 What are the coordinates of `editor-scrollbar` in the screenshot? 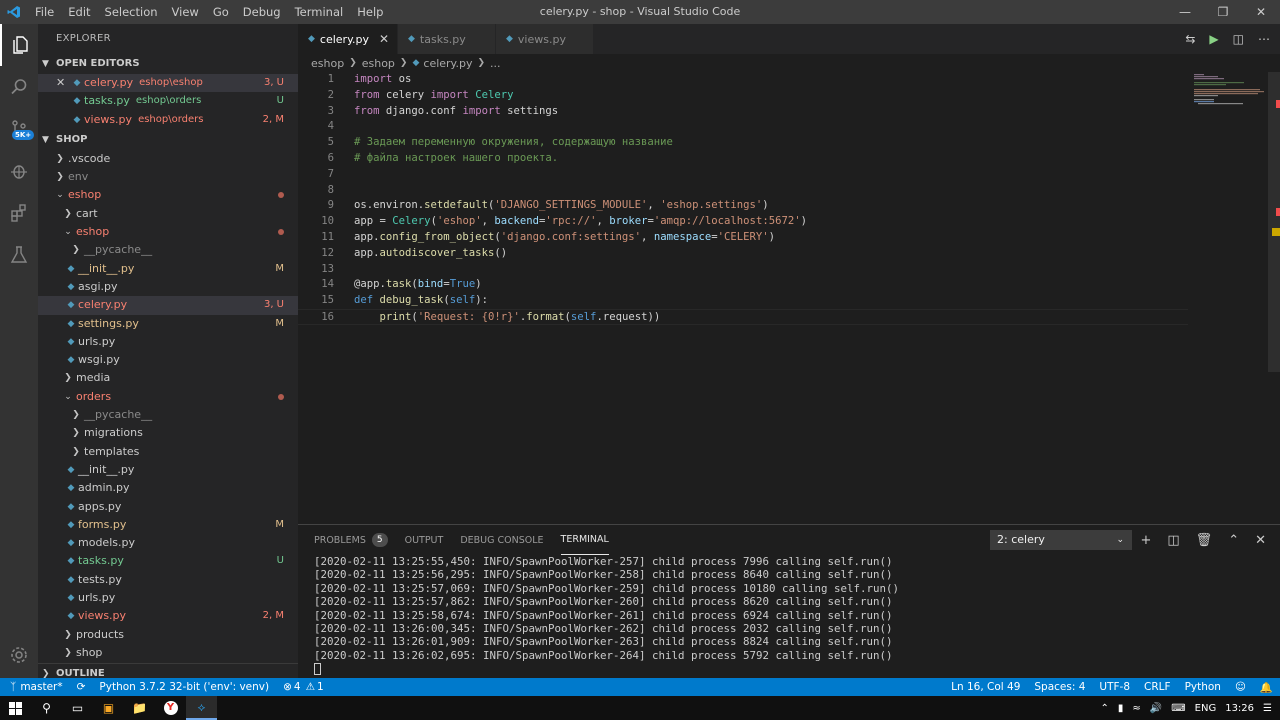 It's located at (1274, 222).